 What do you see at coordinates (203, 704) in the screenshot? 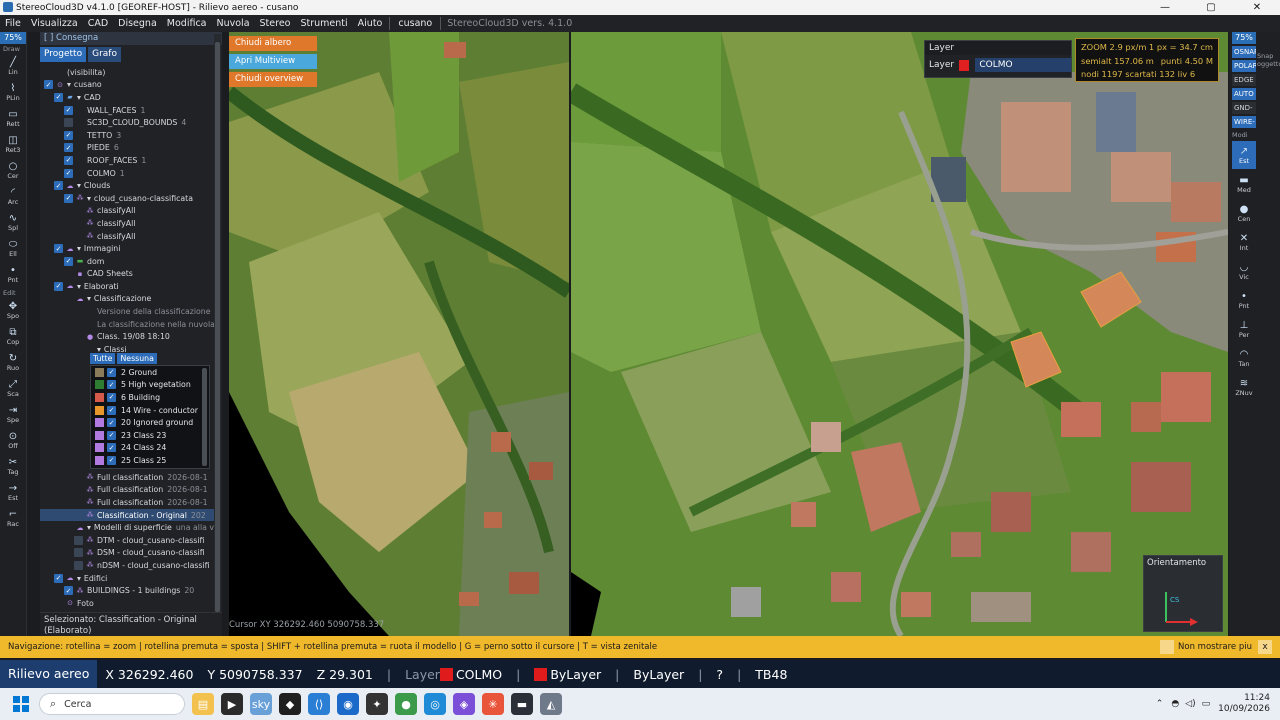
I see `taskbar-app-icon: ▤` at bounding box center [203, 704].